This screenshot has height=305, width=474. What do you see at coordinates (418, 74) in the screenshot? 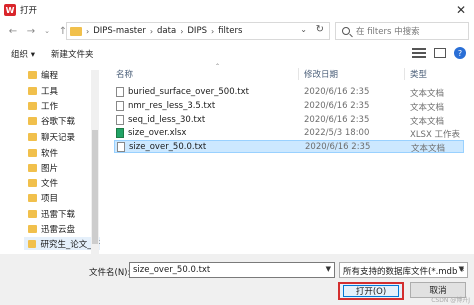
I see `column-header-type: 类型` at bounding box center [418, 74].